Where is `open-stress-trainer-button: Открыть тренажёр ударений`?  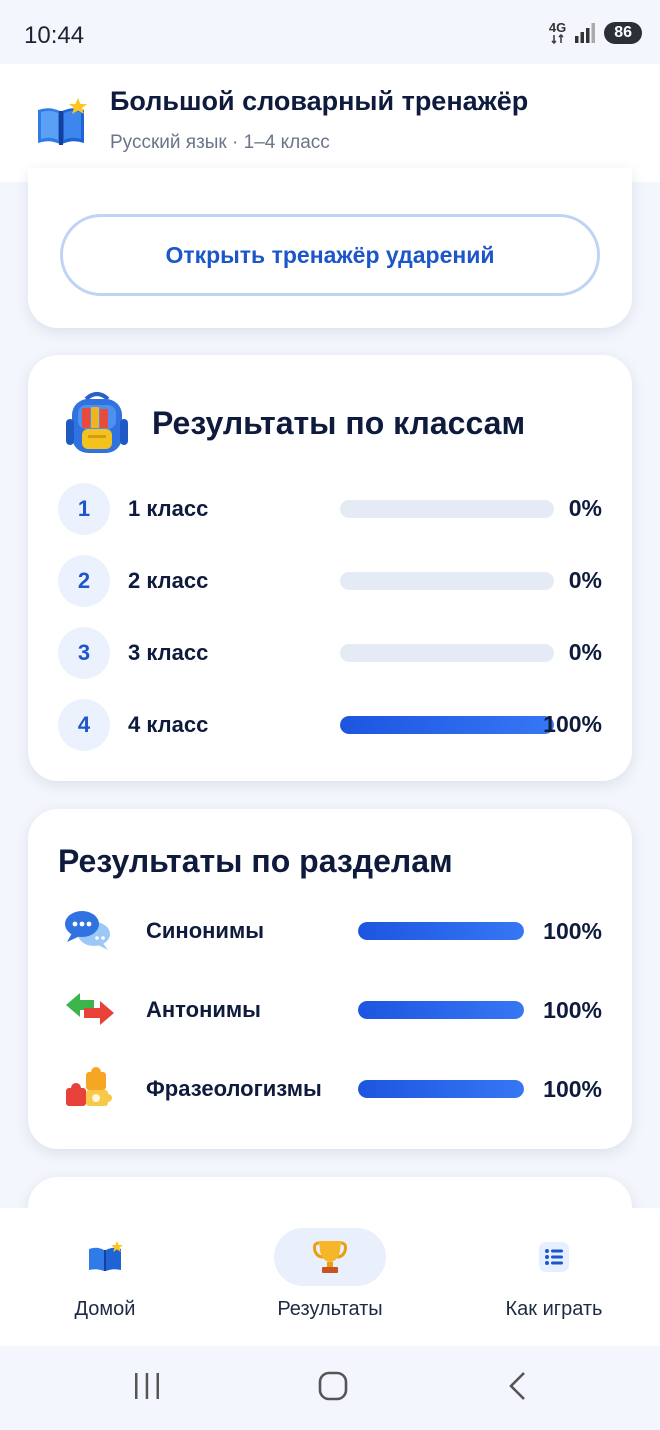 open-stress-trainer-button: Открыть тренажёр ударений is located at coordinates (330, 255).